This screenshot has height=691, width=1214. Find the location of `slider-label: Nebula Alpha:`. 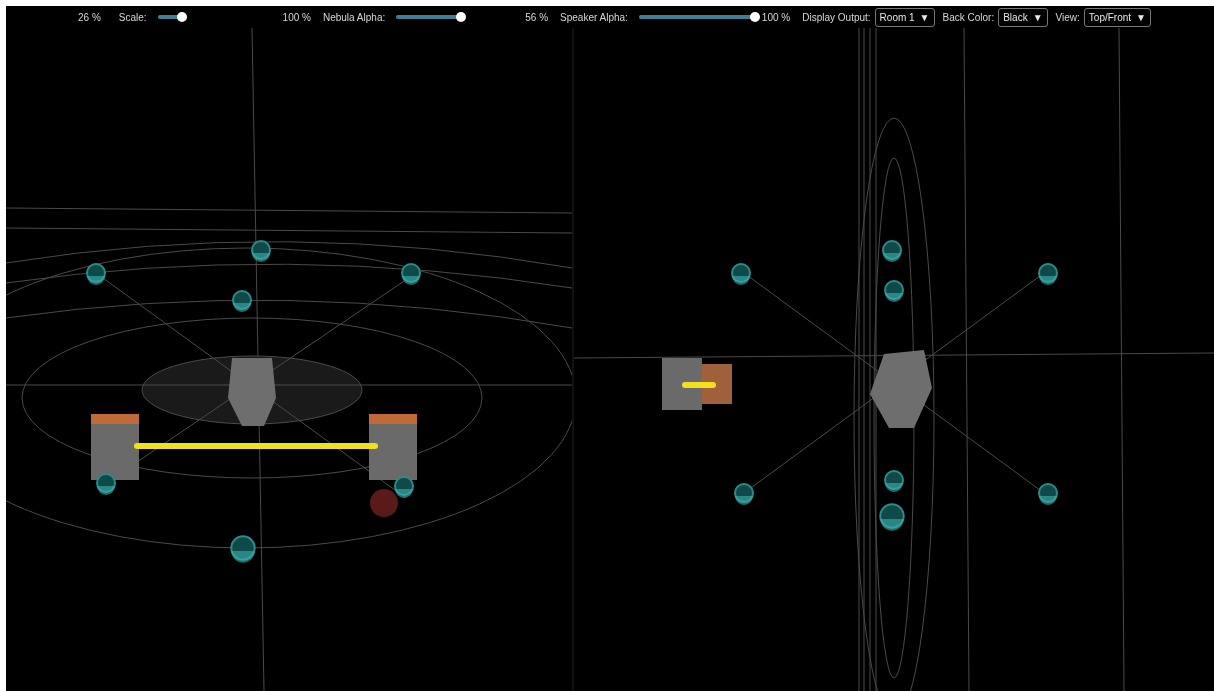

slider-label: Nebula Alpha: is located at coordinates (354, 17).